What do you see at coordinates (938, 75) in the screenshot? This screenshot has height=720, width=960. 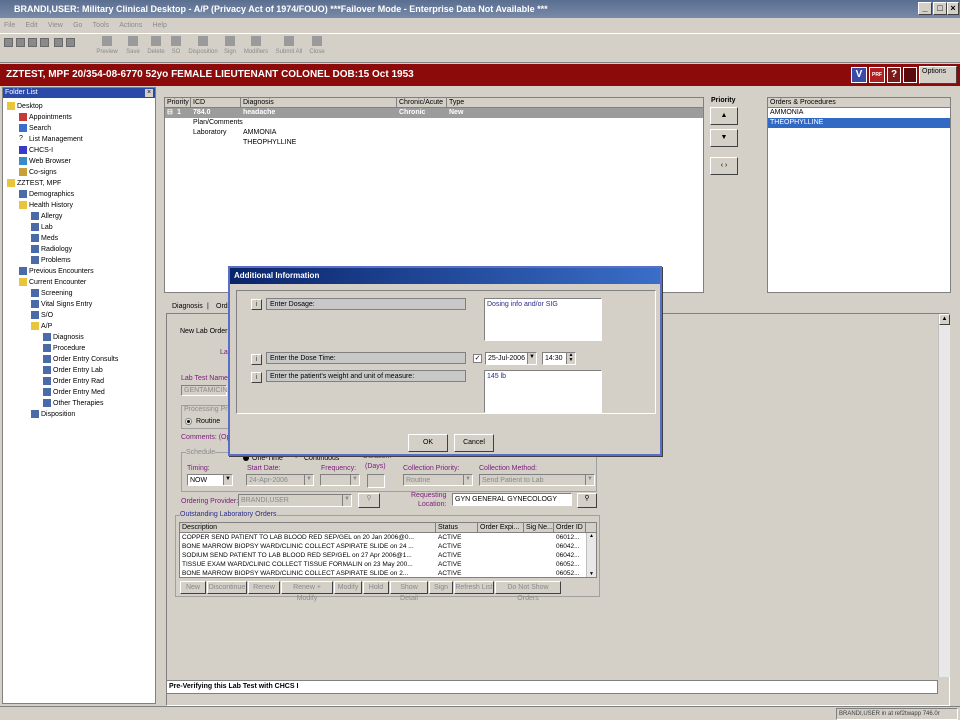 I see `options-button: Options` at bounding box center [938, 75].